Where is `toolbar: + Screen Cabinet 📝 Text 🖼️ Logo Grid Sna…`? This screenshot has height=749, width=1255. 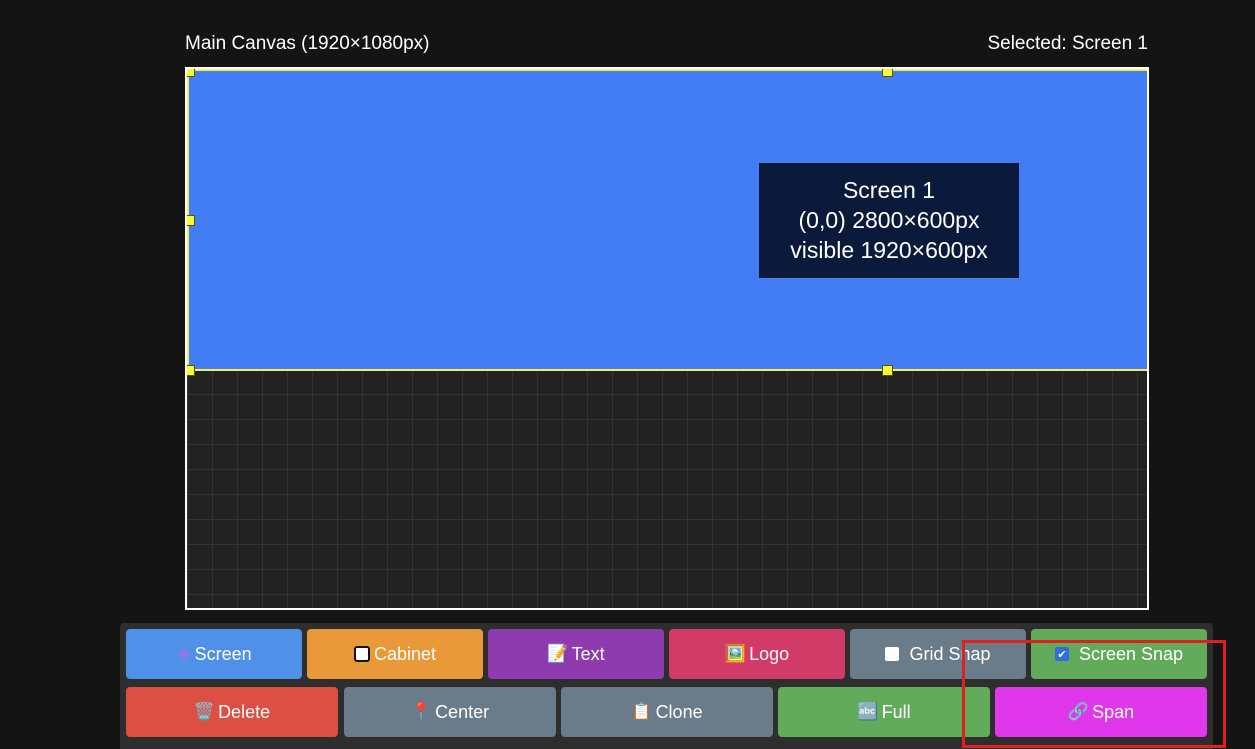 toolbar: + Screen Cabinet 📝 Text 🖼️ Logo Grid Sna… is located at coordinates (666, 686).